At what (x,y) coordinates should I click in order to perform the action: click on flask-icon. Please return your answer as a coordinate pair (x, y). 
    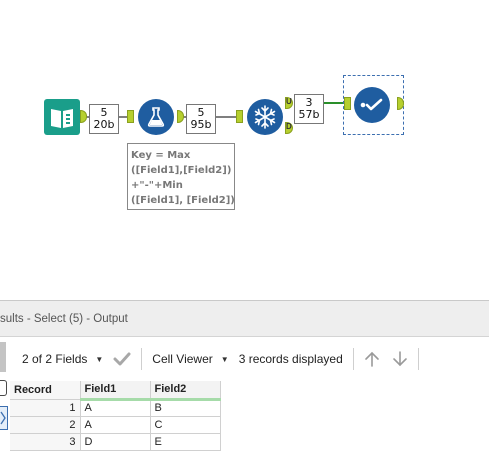
    Looking at the image, I should click on (156, 117).